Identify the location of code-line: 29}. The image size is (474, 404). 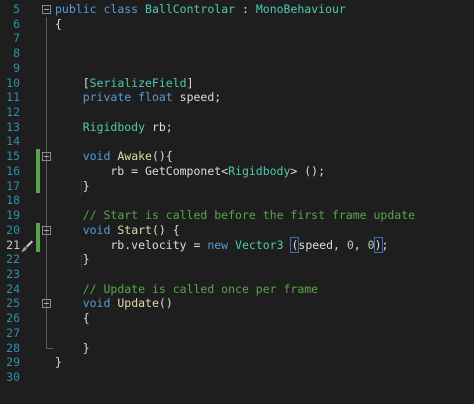
(237, 362).